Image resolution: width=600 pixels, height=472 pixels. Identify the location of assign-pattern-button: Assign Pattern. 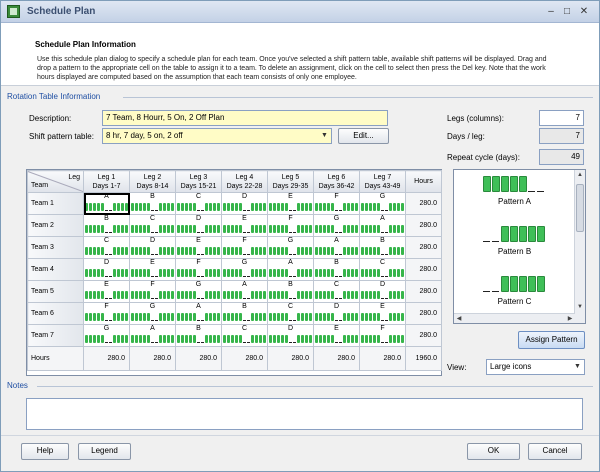
(551, 340).